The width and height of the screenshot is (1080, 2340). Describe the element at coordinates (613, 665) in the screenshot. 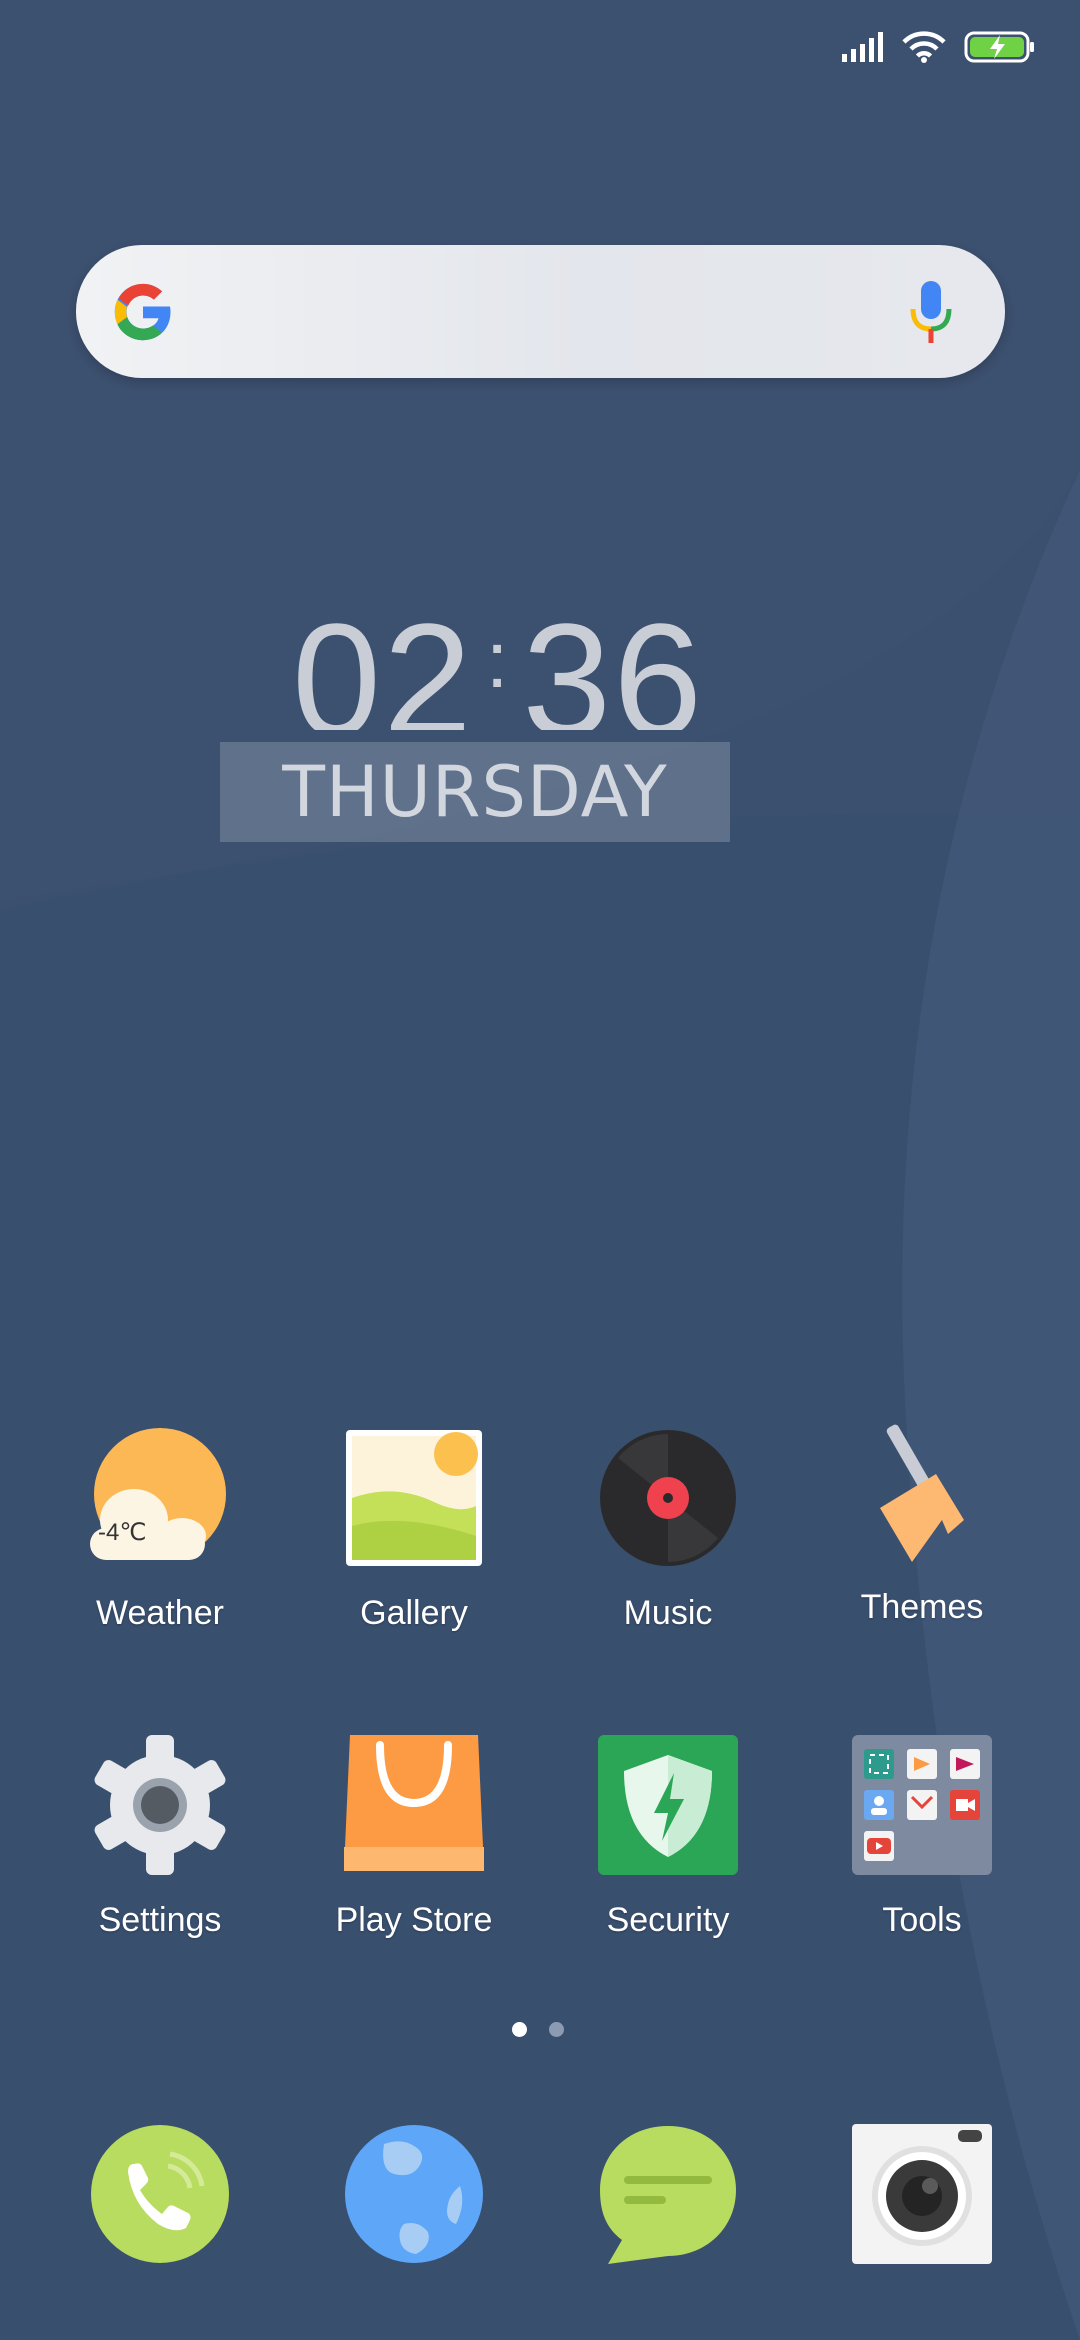

I see `clock-minutes: 36` at that location.